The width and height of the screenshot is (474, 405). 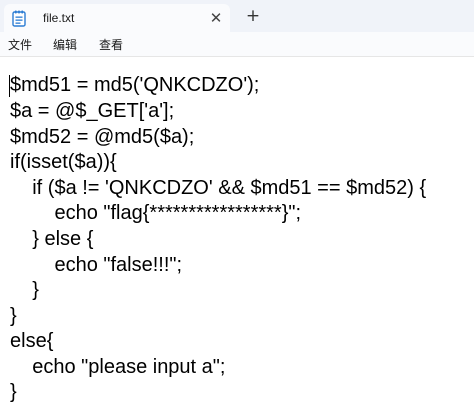 I want to click on close-icon: ✕, so click(x=216, y=18).